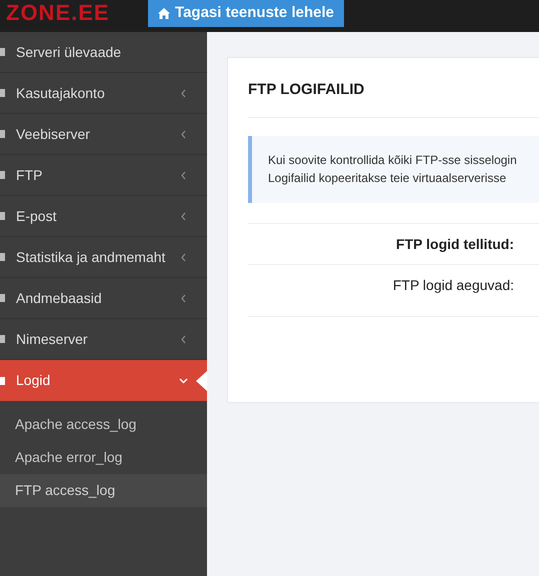 Image resolution: width=539 pixels, height=576 pixels. What do you see at coordinates (388, 178) in the screenshot?
I see `info-text: Logifailid kopeeritakse teie virtuaalserverisse` at bounding box center [388, 178].